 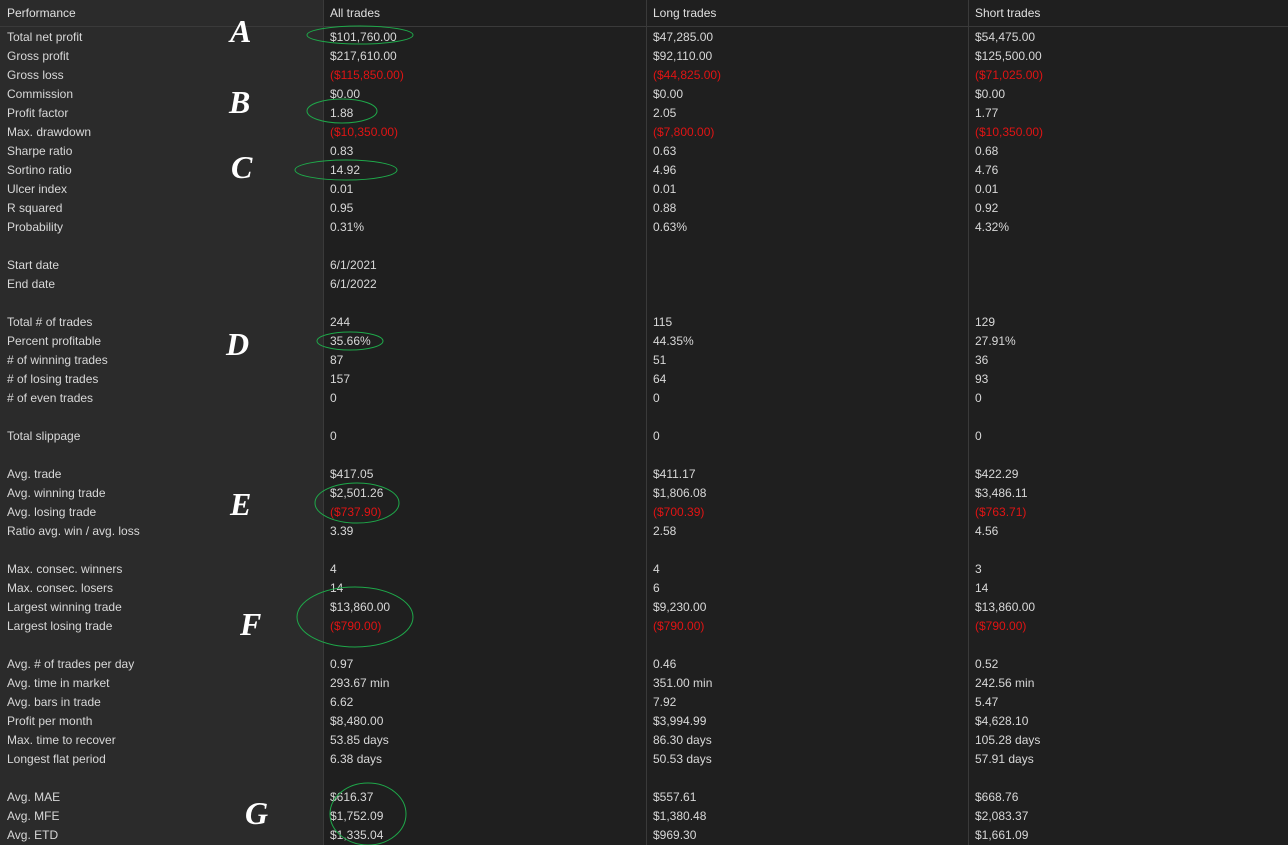 I want to click on header-long-trades: Long trades, so click(x=684, y=13).